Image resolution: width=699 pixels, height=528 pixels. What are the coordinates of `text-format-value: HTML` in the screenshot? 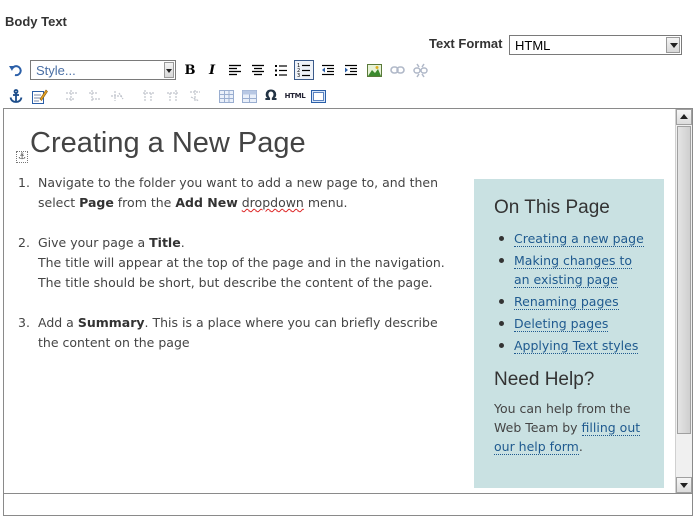 It's located at (533, 45).